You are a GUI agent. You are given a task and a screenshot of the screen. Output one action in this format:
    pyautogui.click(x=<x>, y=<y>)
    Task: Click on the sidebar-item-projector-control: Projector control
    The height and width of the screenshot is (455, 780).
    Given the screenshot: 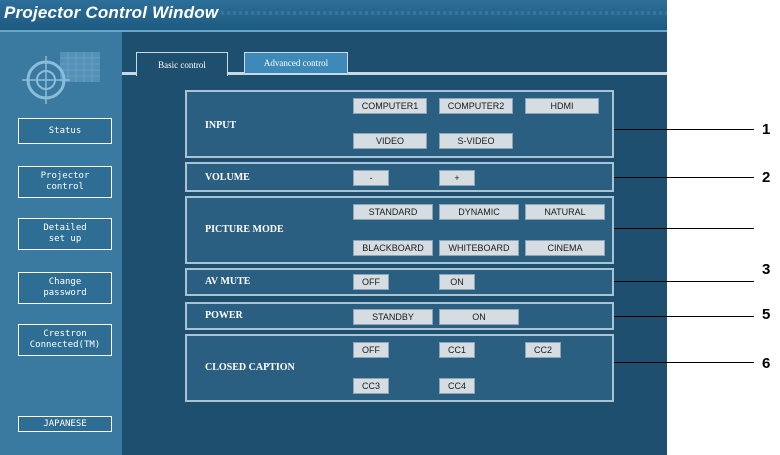 What is the action you would take?
    pyautogui.click(x=65, y=182)
    